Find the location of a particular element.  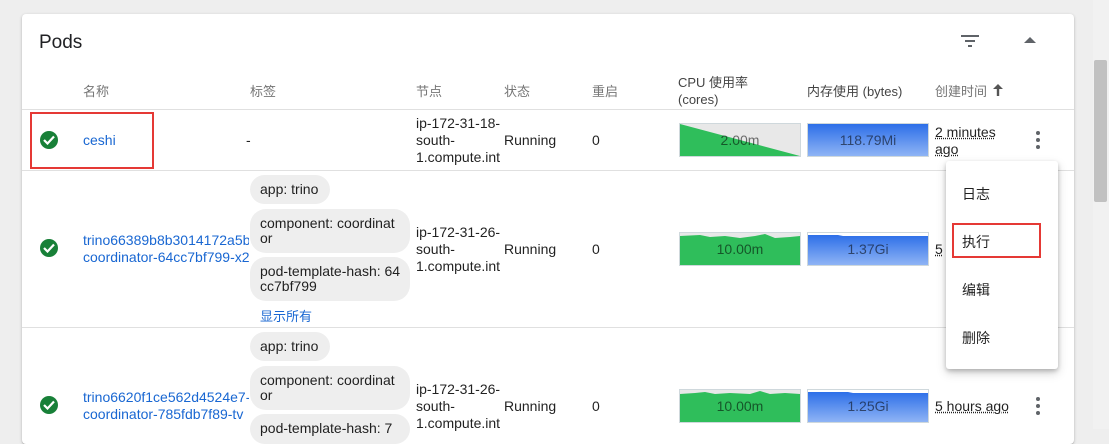

filter-icon is located at coordinates (970, 41).